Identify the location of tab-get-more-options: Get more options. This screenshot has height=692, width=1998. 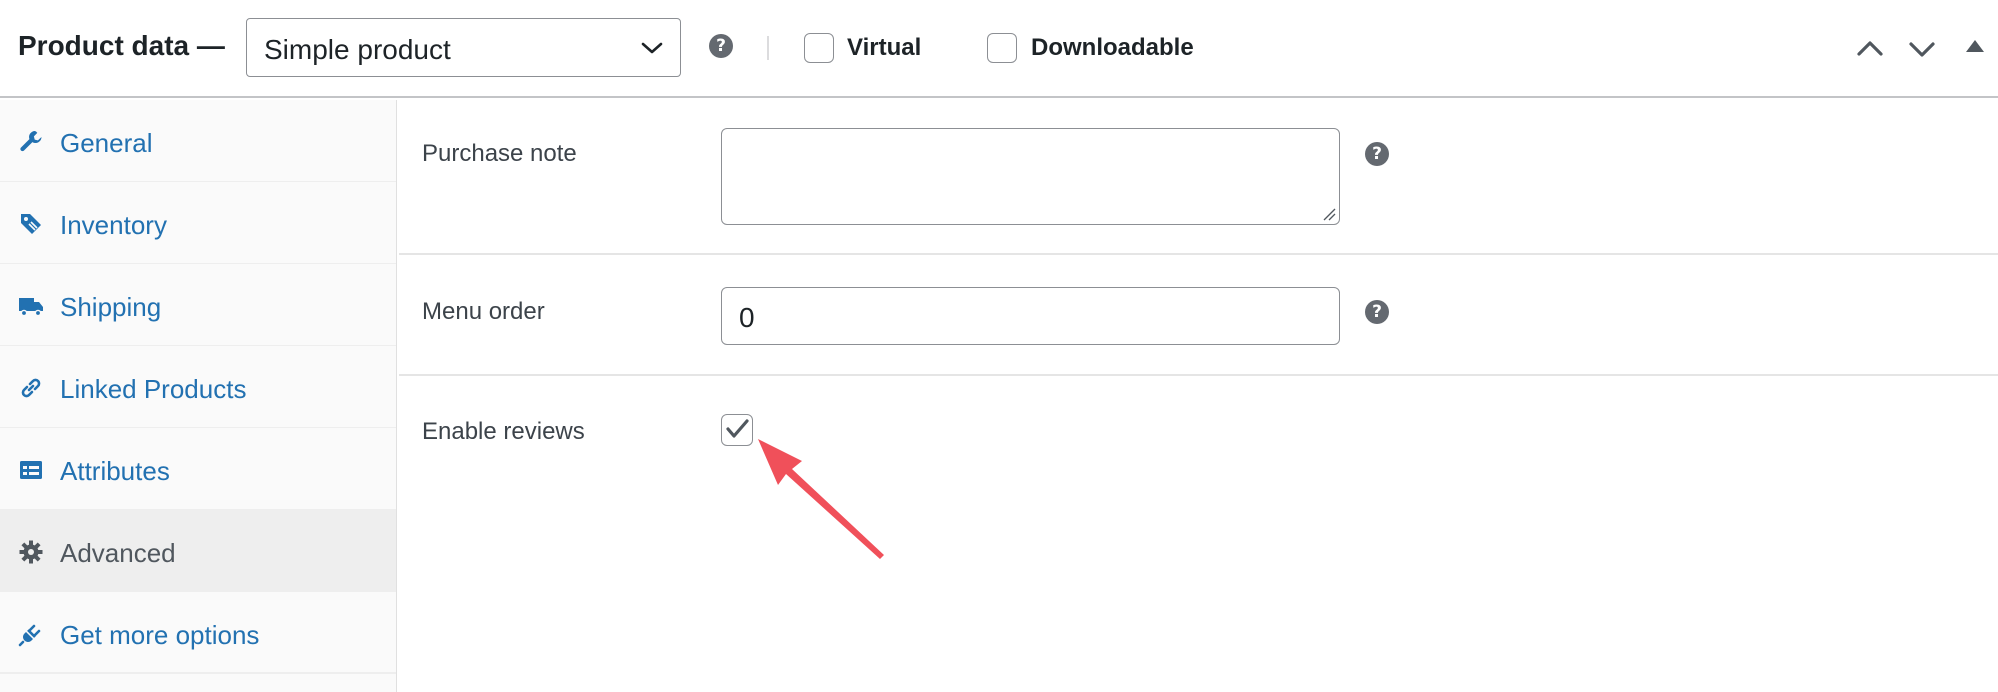
(198, 633).